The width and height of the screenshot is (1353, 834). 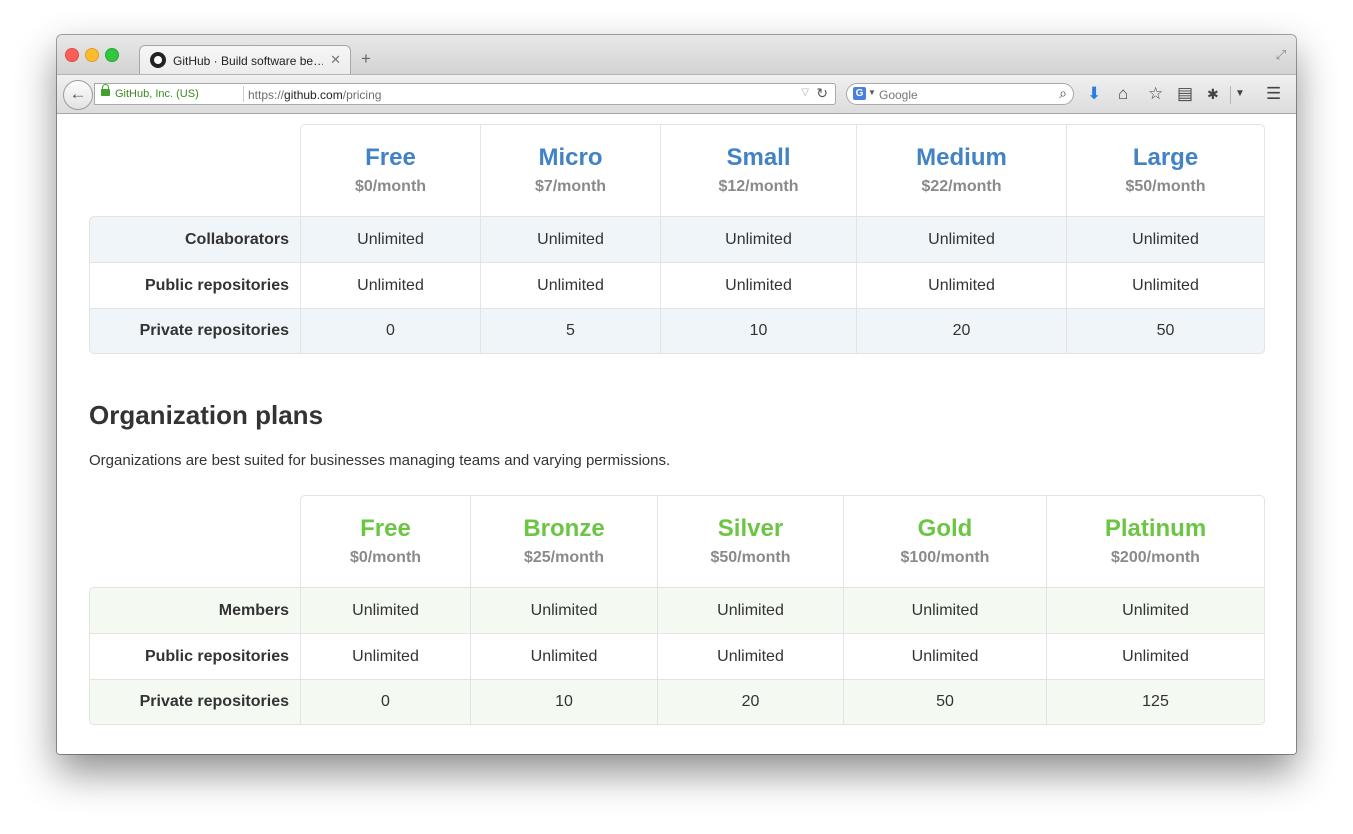 What do you see at coordinates (960, 94) in the screenshot?
I see `search-bar: G ▼ Google ⌕` at bounding box center [960, 94].